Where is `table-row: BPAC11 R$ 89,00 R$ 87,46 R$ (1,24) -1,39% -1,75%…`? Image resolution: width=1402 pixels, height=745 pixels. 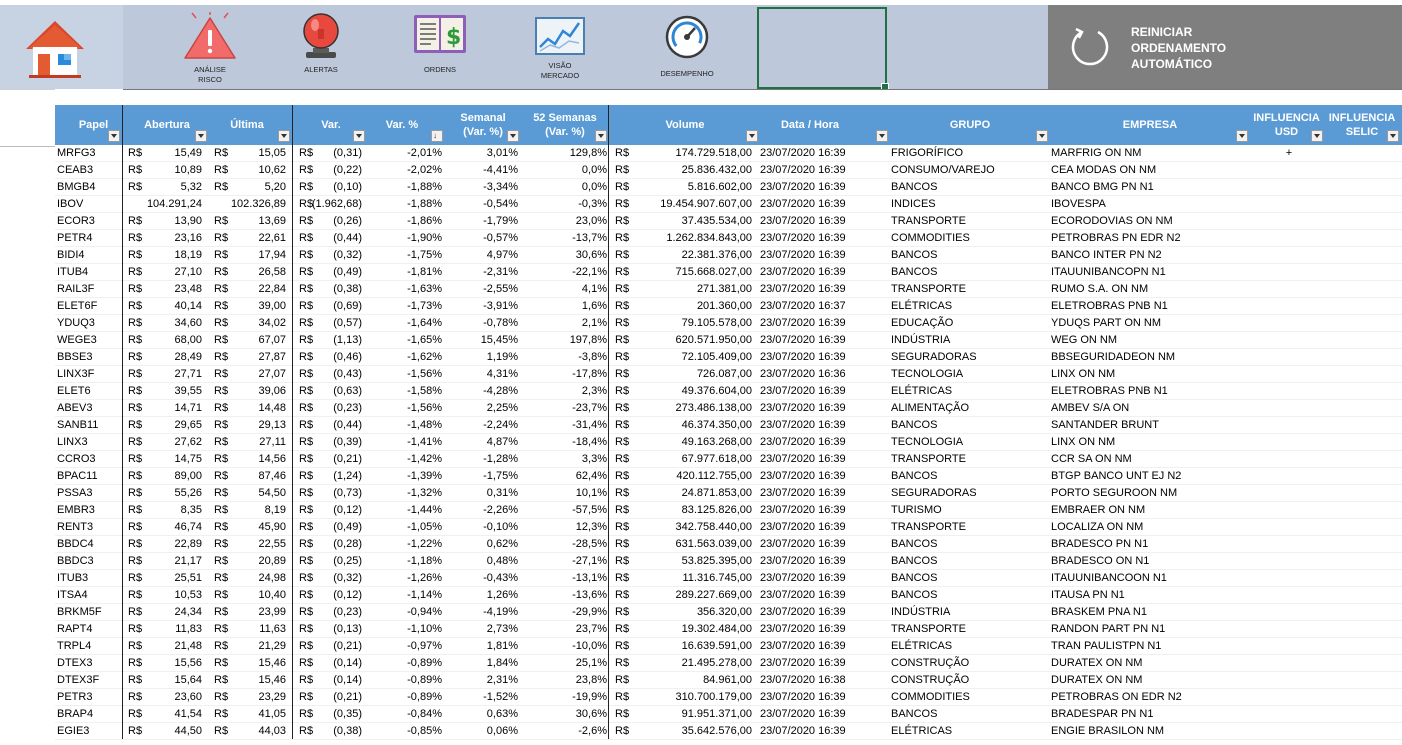 table-row: BPAC11 R$ 89,00 R$ 87,46 R$ (1,24) -1,39% -1,75%… is located at coordinates (728, 476).